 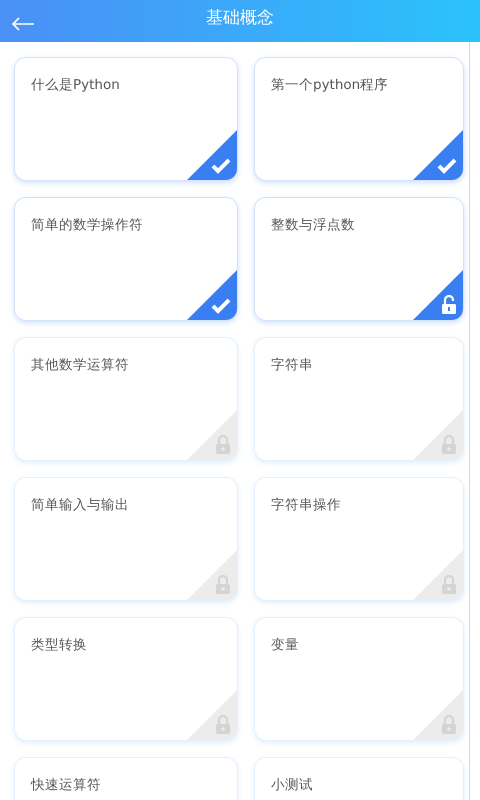 I want to click on lesson-title: 简单的数学操作符, so click(x=87, y=225).